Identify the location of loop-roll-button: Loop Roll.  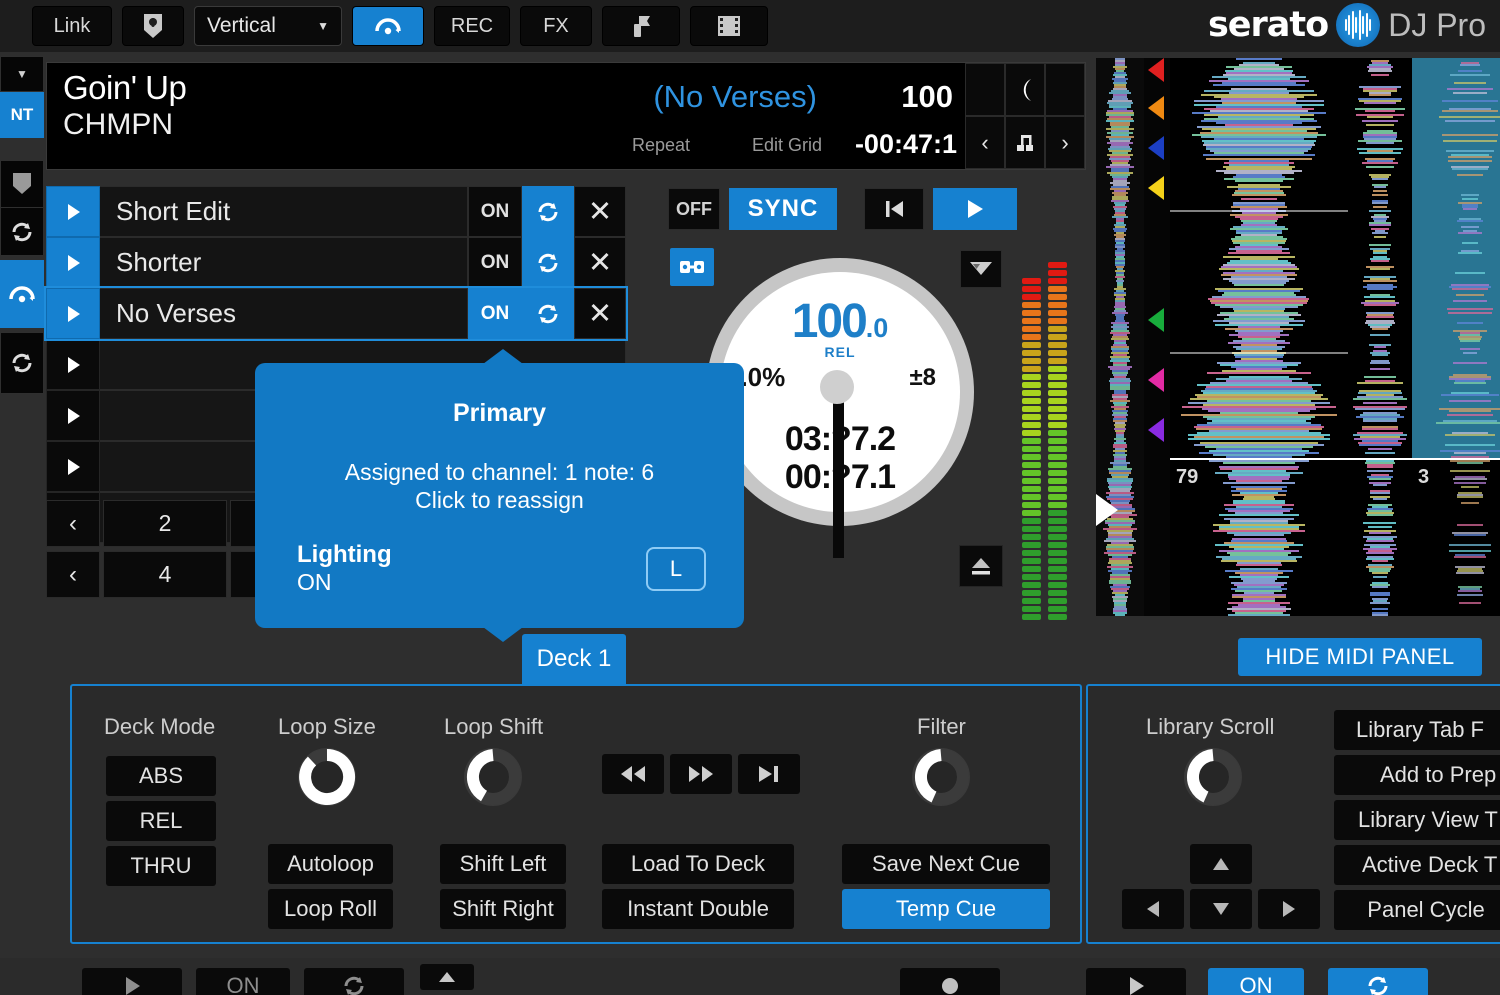
(330, 909).